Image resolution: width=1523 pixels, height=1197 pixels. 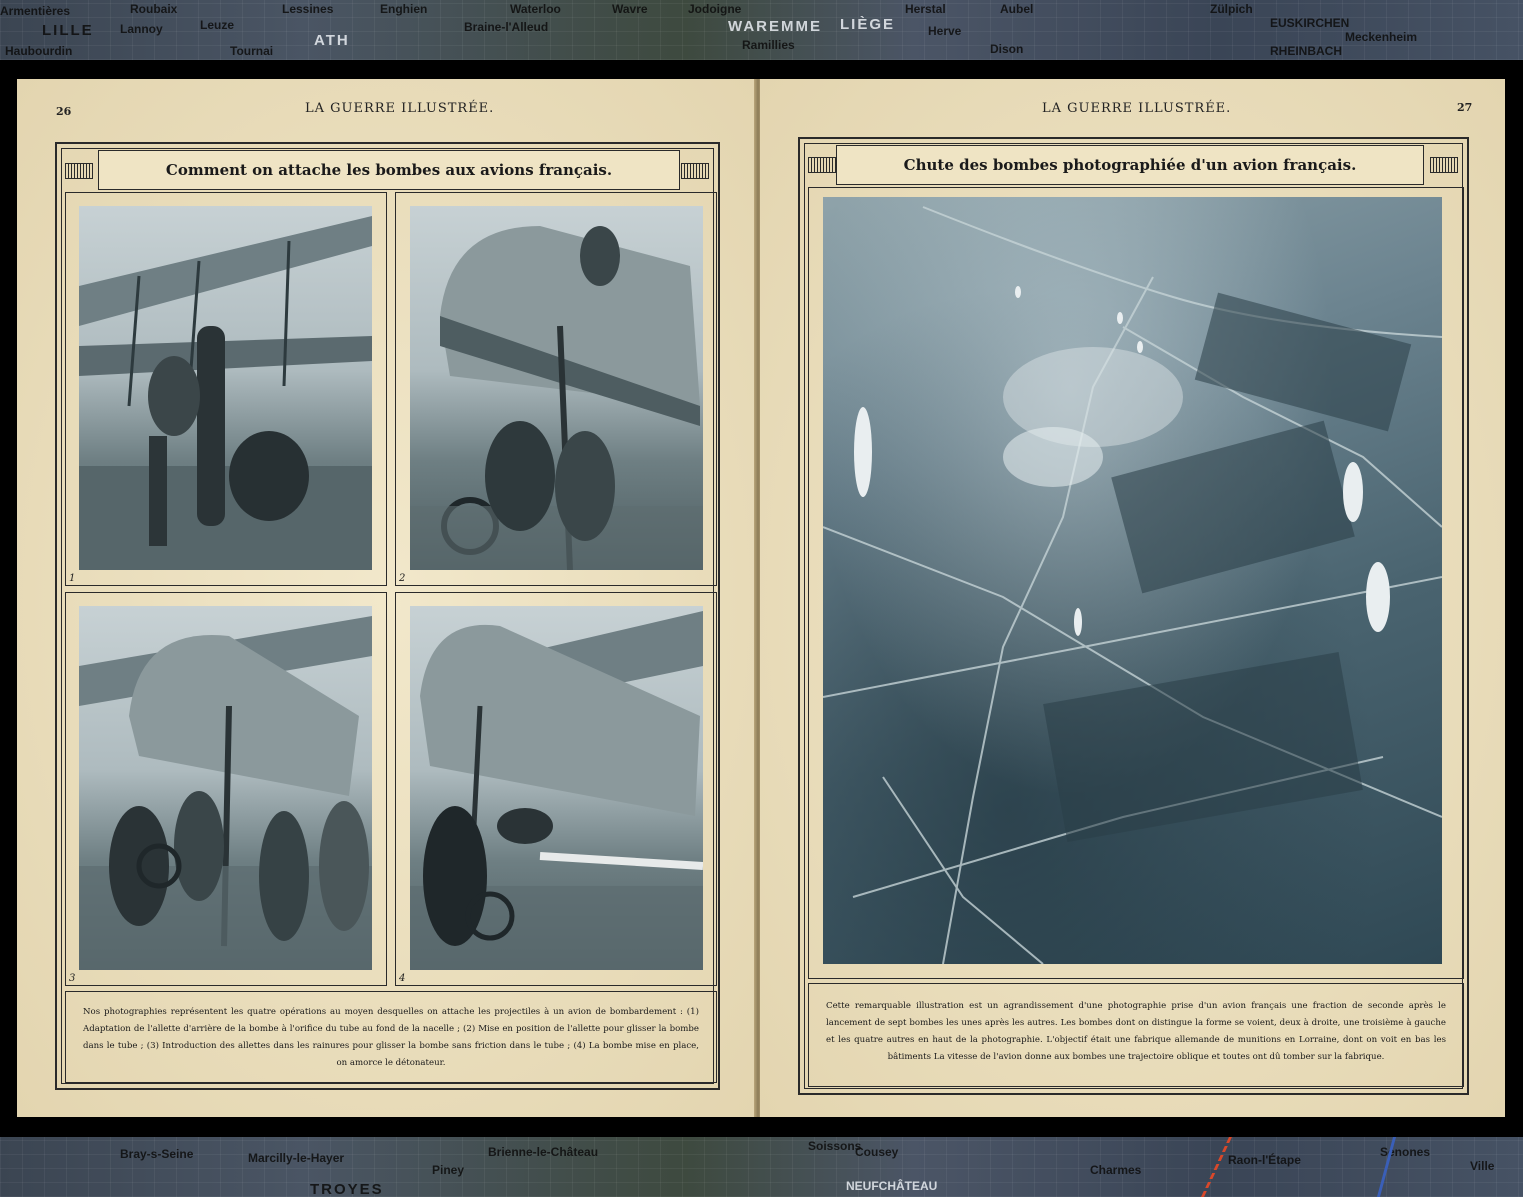 I want to click on map-place: Roubaix, so click(x=154, y=9).